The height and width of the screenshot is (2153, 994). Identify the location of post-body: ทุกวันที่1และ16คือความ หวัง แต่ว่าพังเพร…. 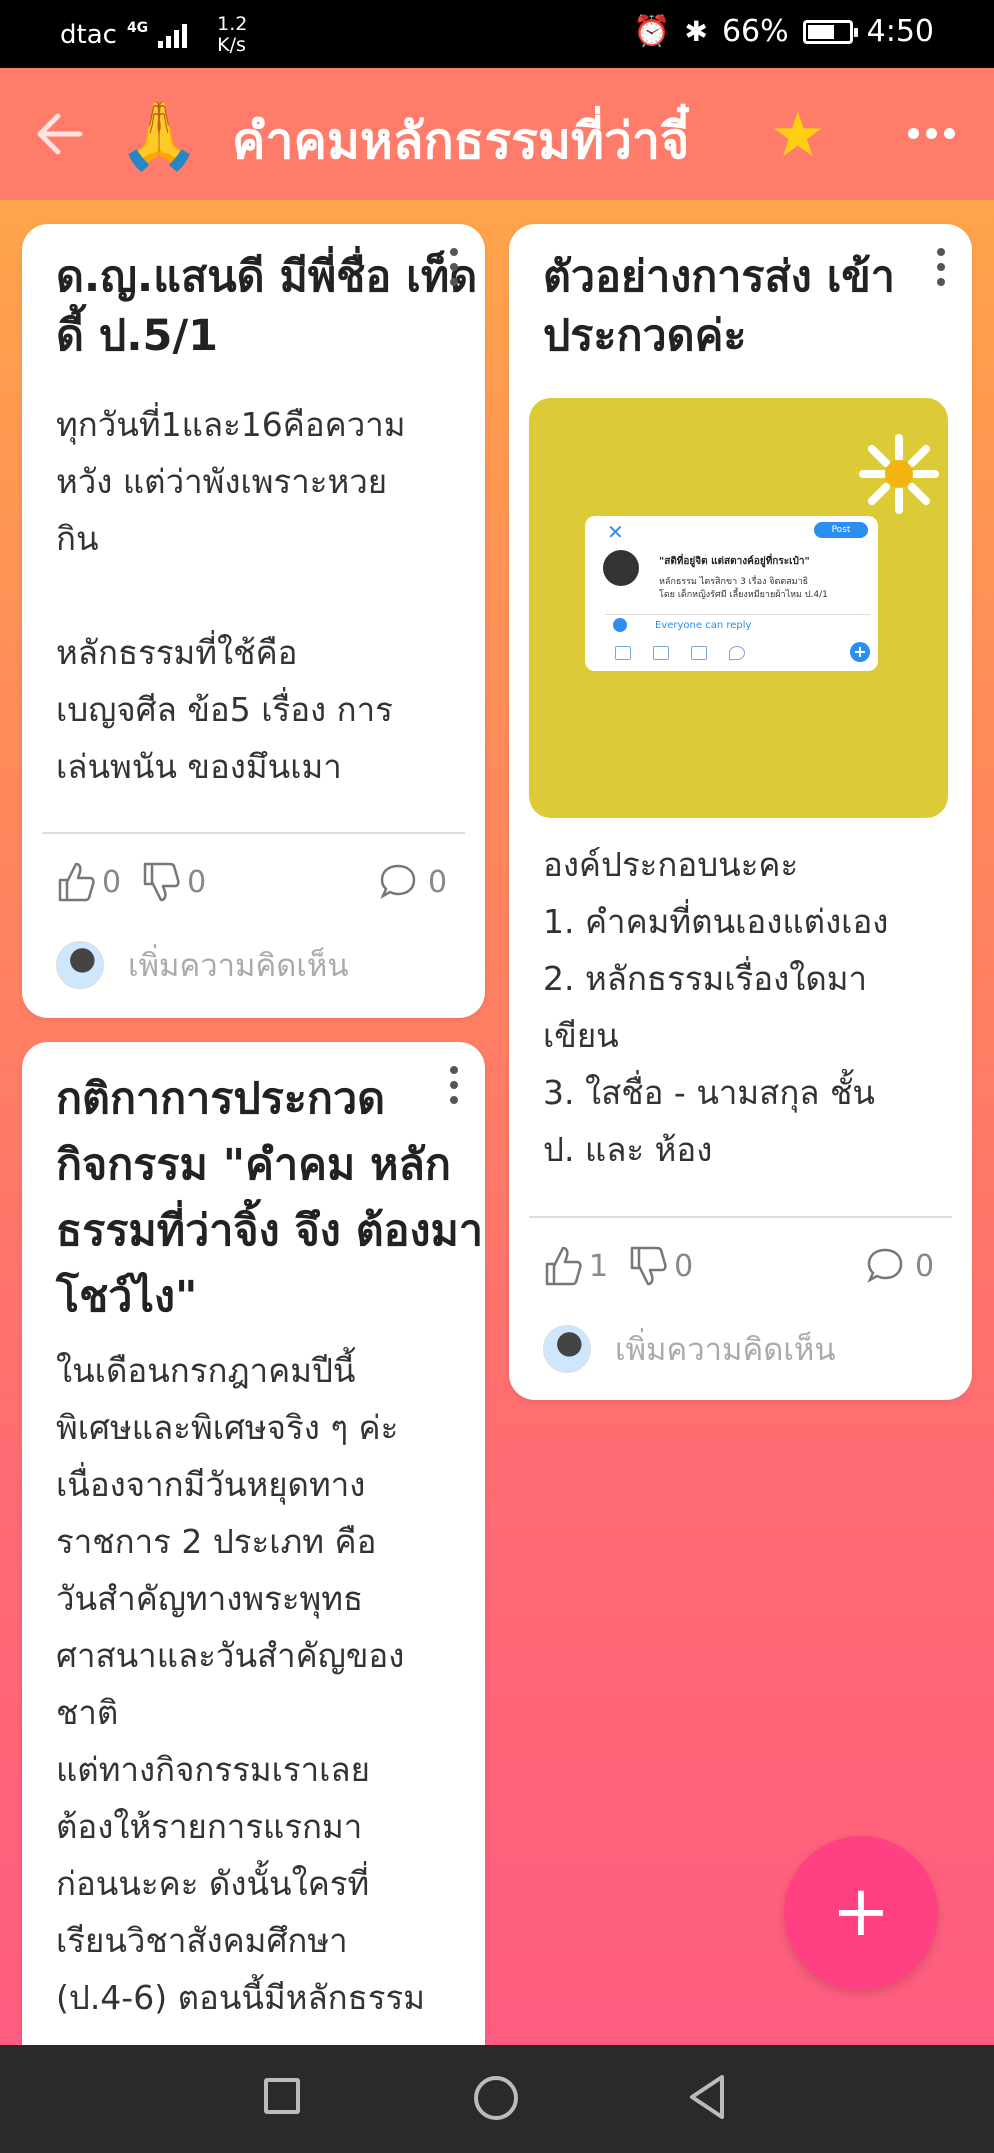
(231, 595).